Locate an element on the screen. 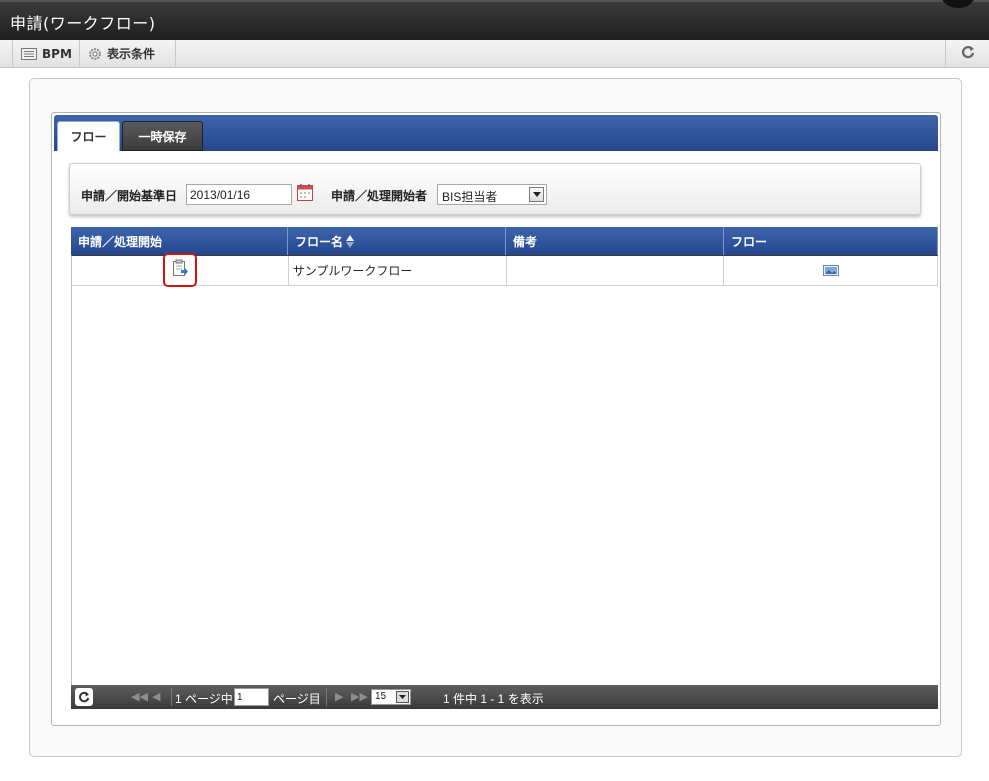 The width and height of the screenshot is (989, 781). bpm-button-label: BPM is located at coordinates (57, 53).